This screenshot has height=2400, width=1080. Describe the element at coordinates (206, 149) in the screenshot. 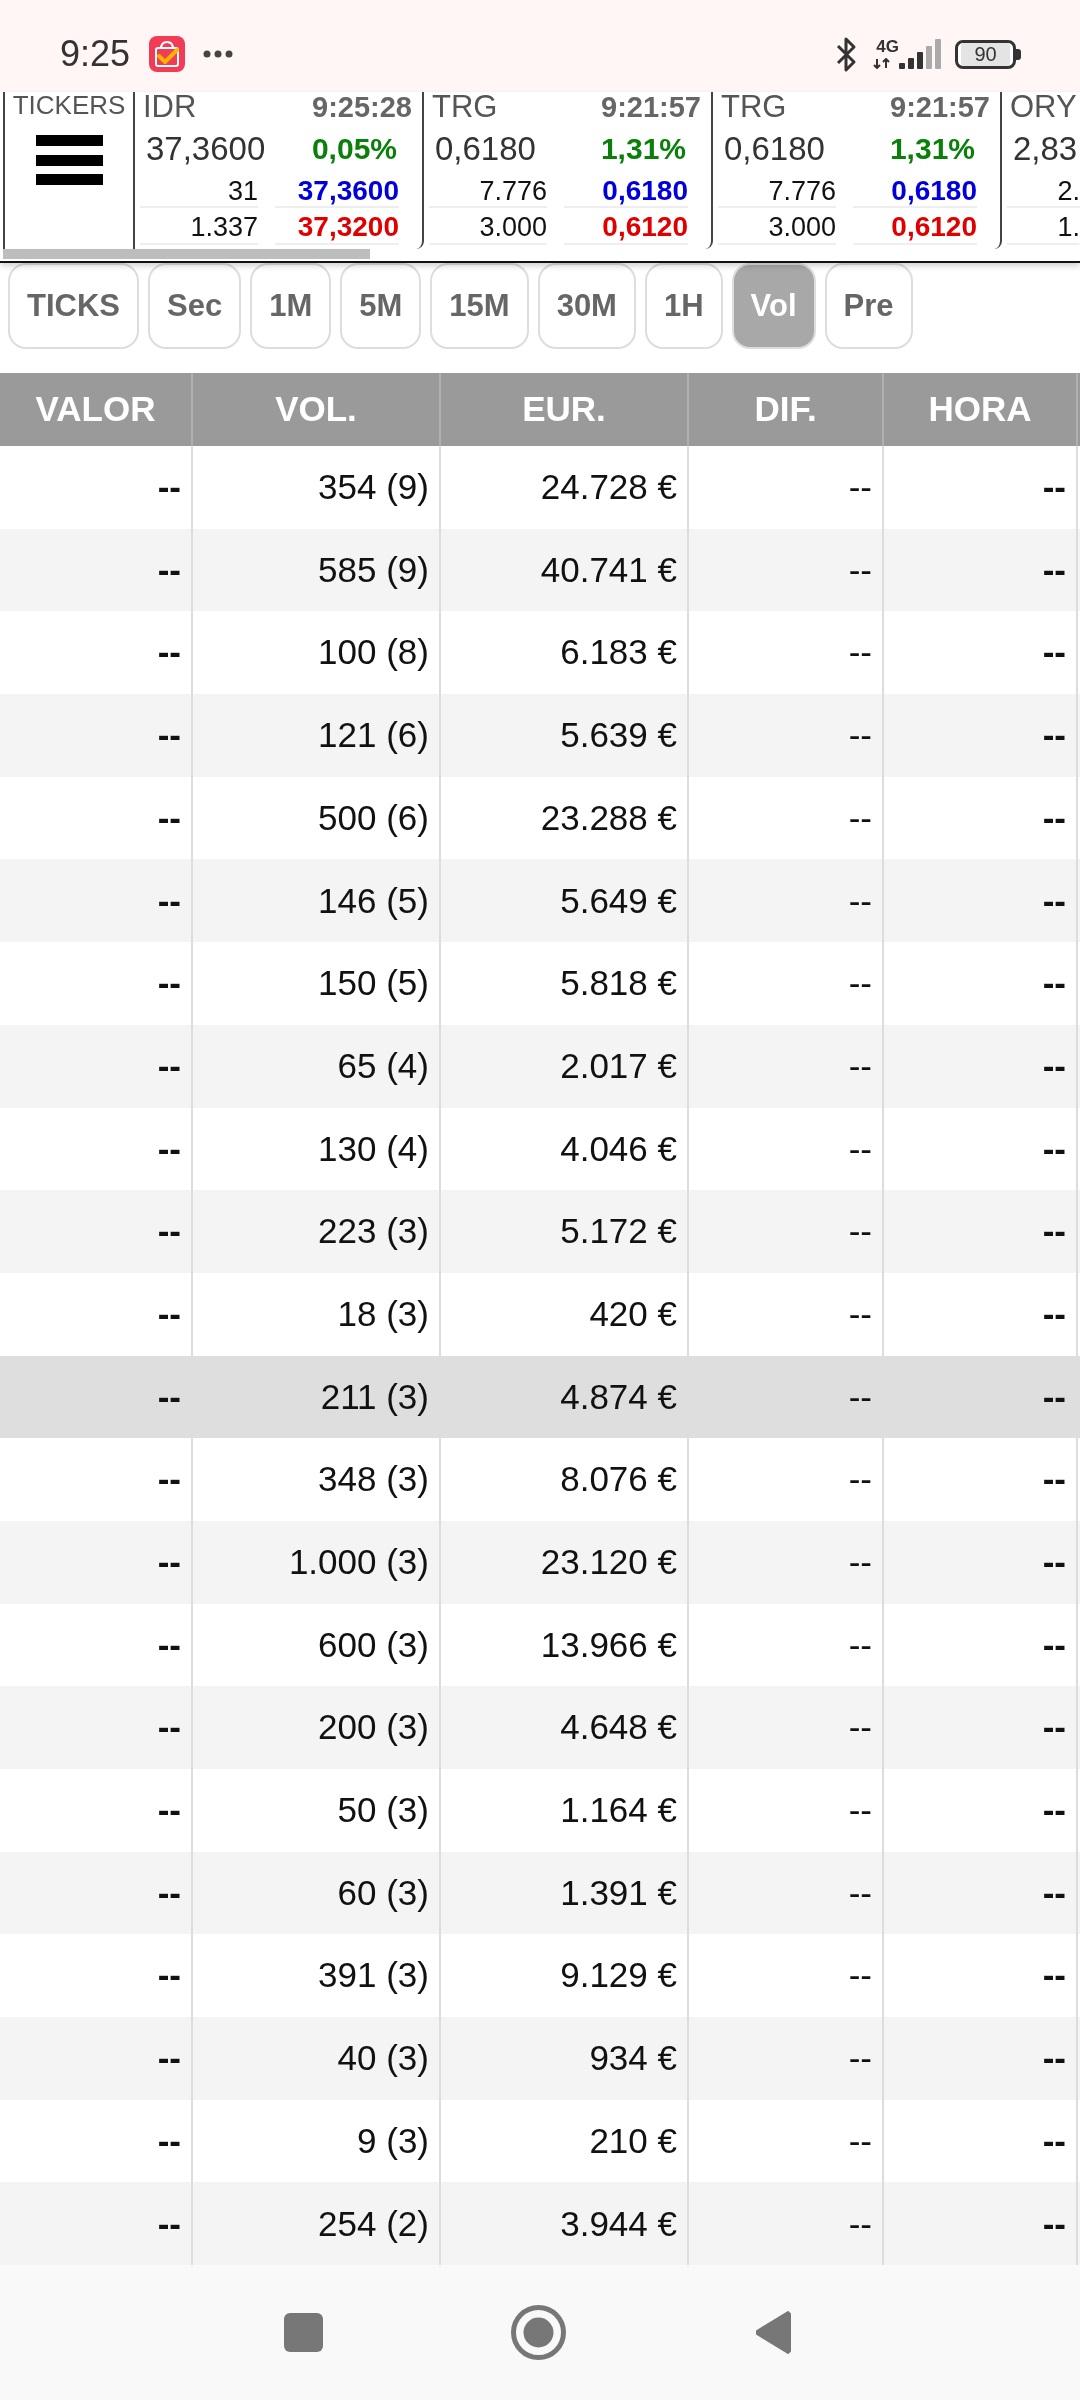

I see `ticker-price: 37,3600` at that location.